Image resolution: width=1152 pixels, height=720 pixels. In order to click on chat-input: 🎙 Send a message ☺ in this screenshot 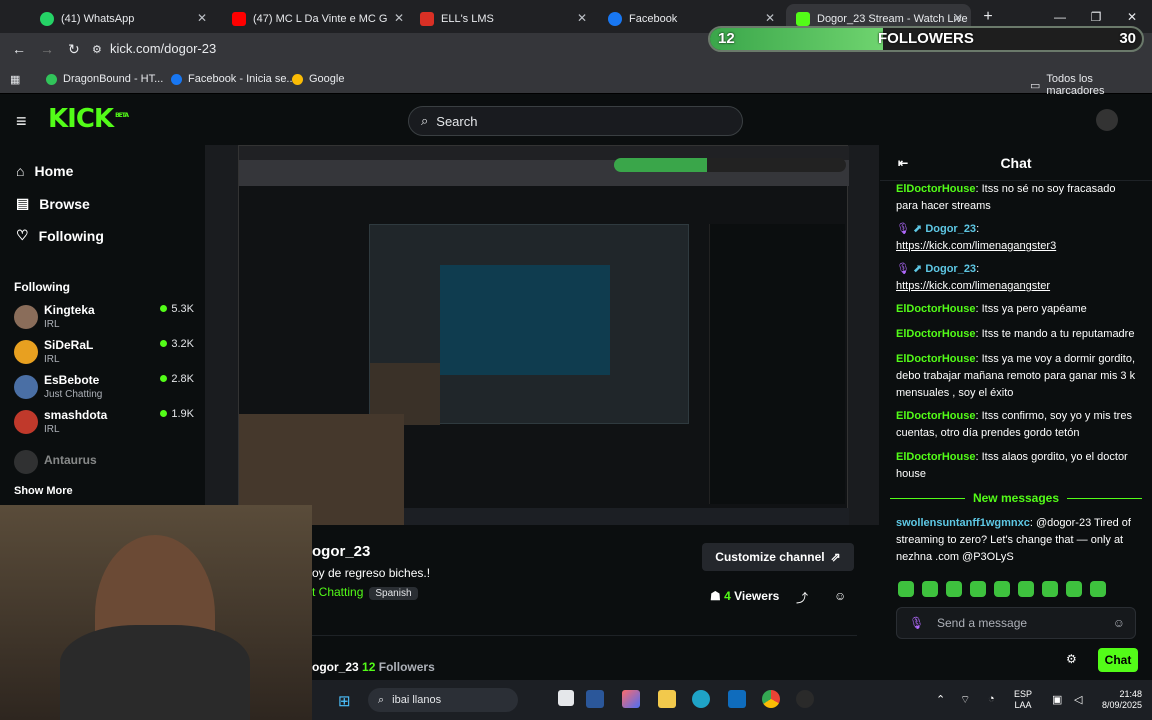, I will do `click(1016, 623)`.